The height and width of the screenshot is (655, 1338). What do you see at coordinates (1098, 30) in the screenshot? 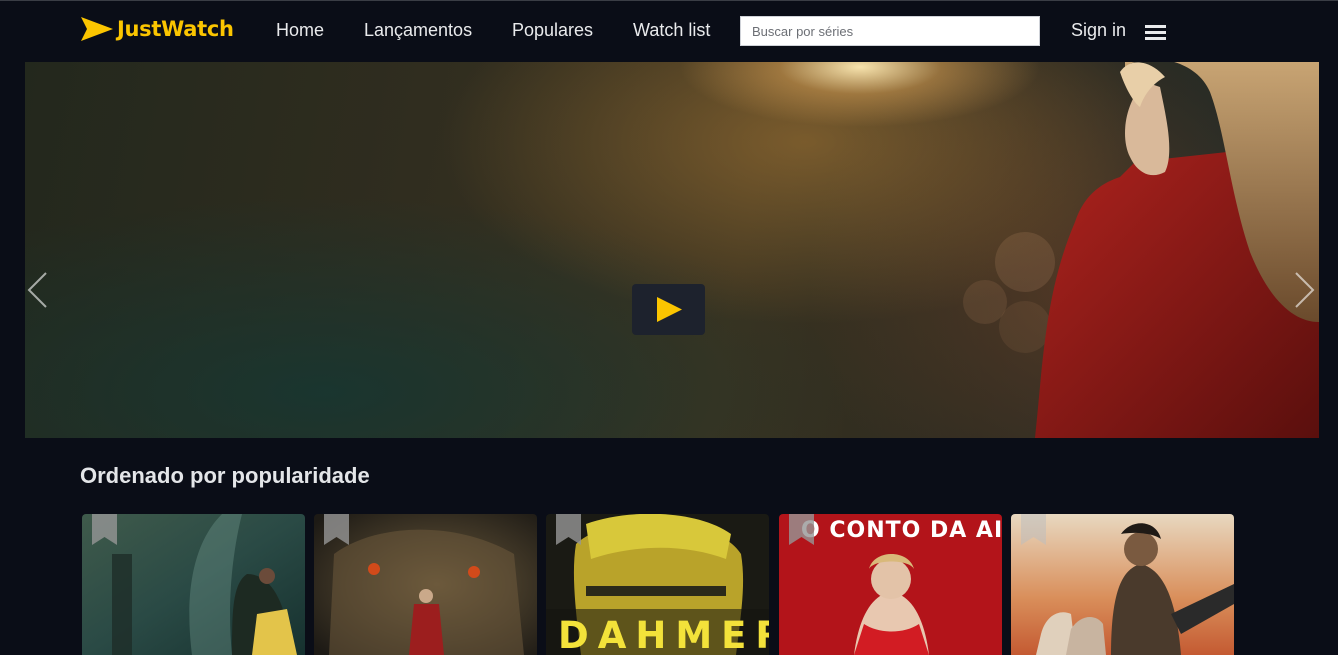
I see `signin-link: Sign in` at bounding box center [1098, 30].